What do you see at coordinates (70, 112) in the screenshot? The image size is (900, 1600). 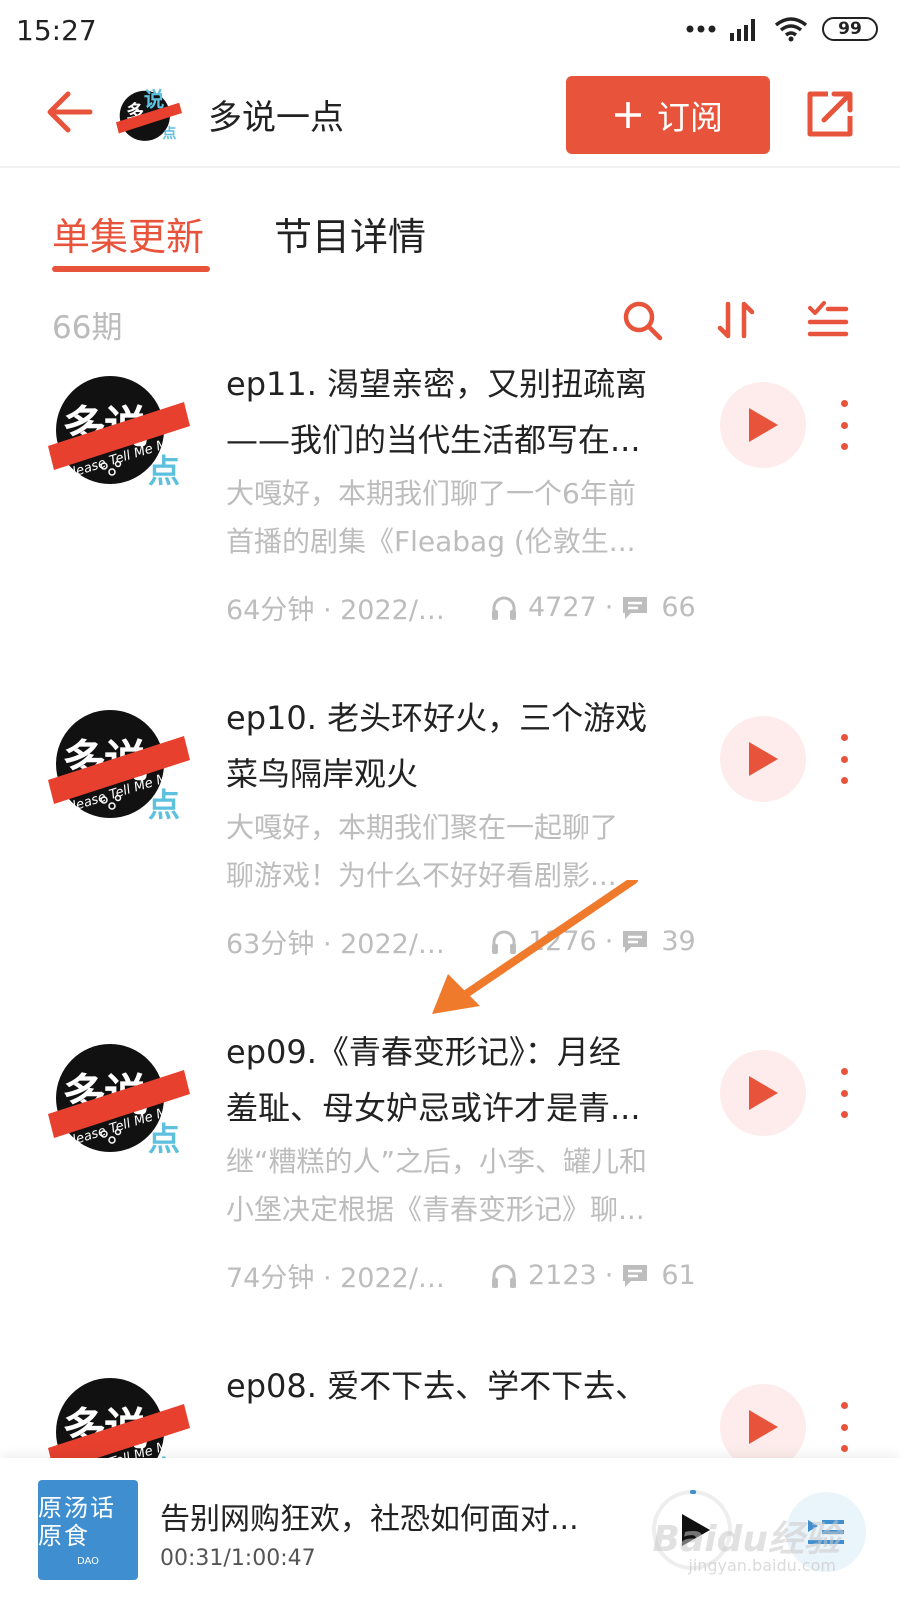 I see `back-arrow-icon` at bounding box center [70, 112].